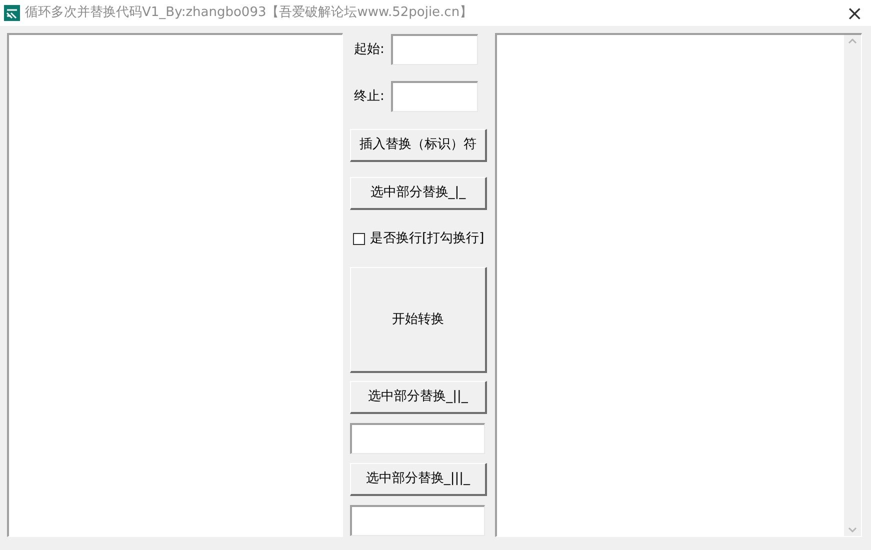  Describe the element at coordinates (418, 193) in the screenshot. I see `action-button: 选中部分替换_|_` at that location.